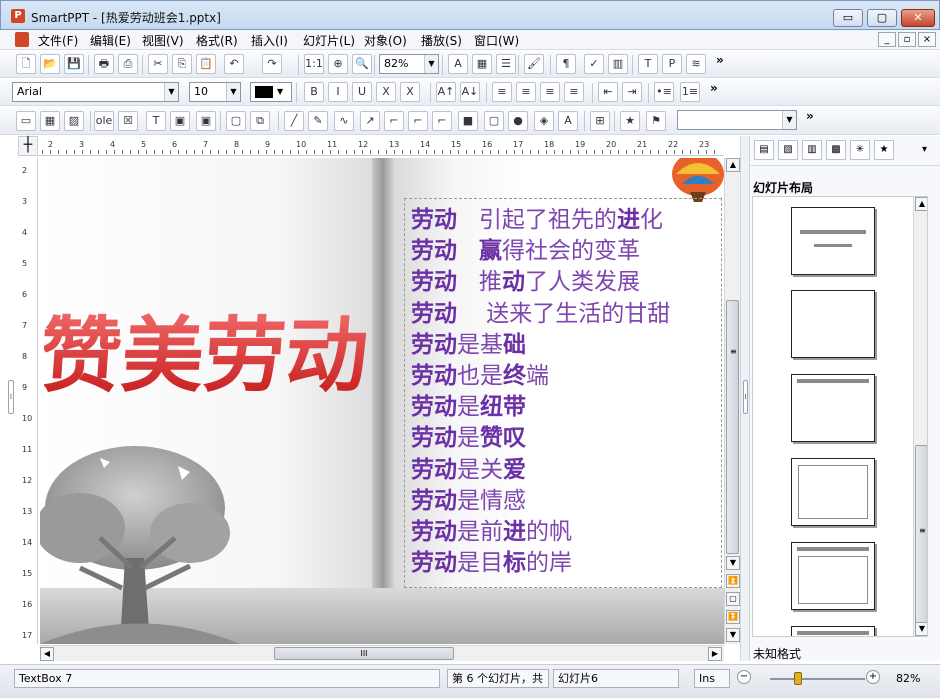 Image resolution: width=940 pixels, height=698 pixels. I want to click on menu-item: 格式(R), so click(217, 40).